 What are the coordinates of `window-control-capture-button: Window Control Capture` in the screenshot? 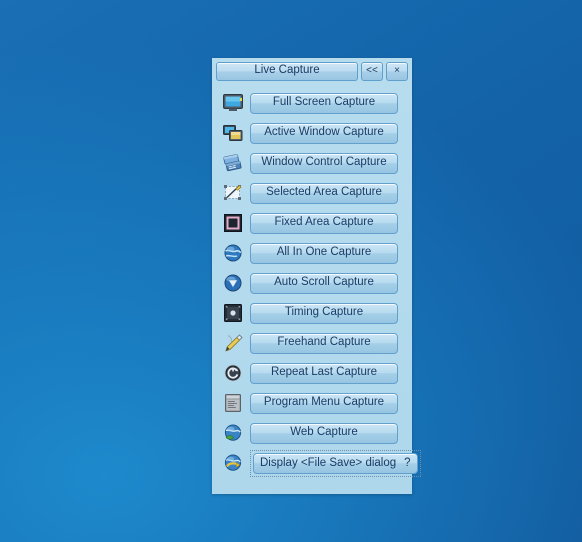 It's located at (324, 163).